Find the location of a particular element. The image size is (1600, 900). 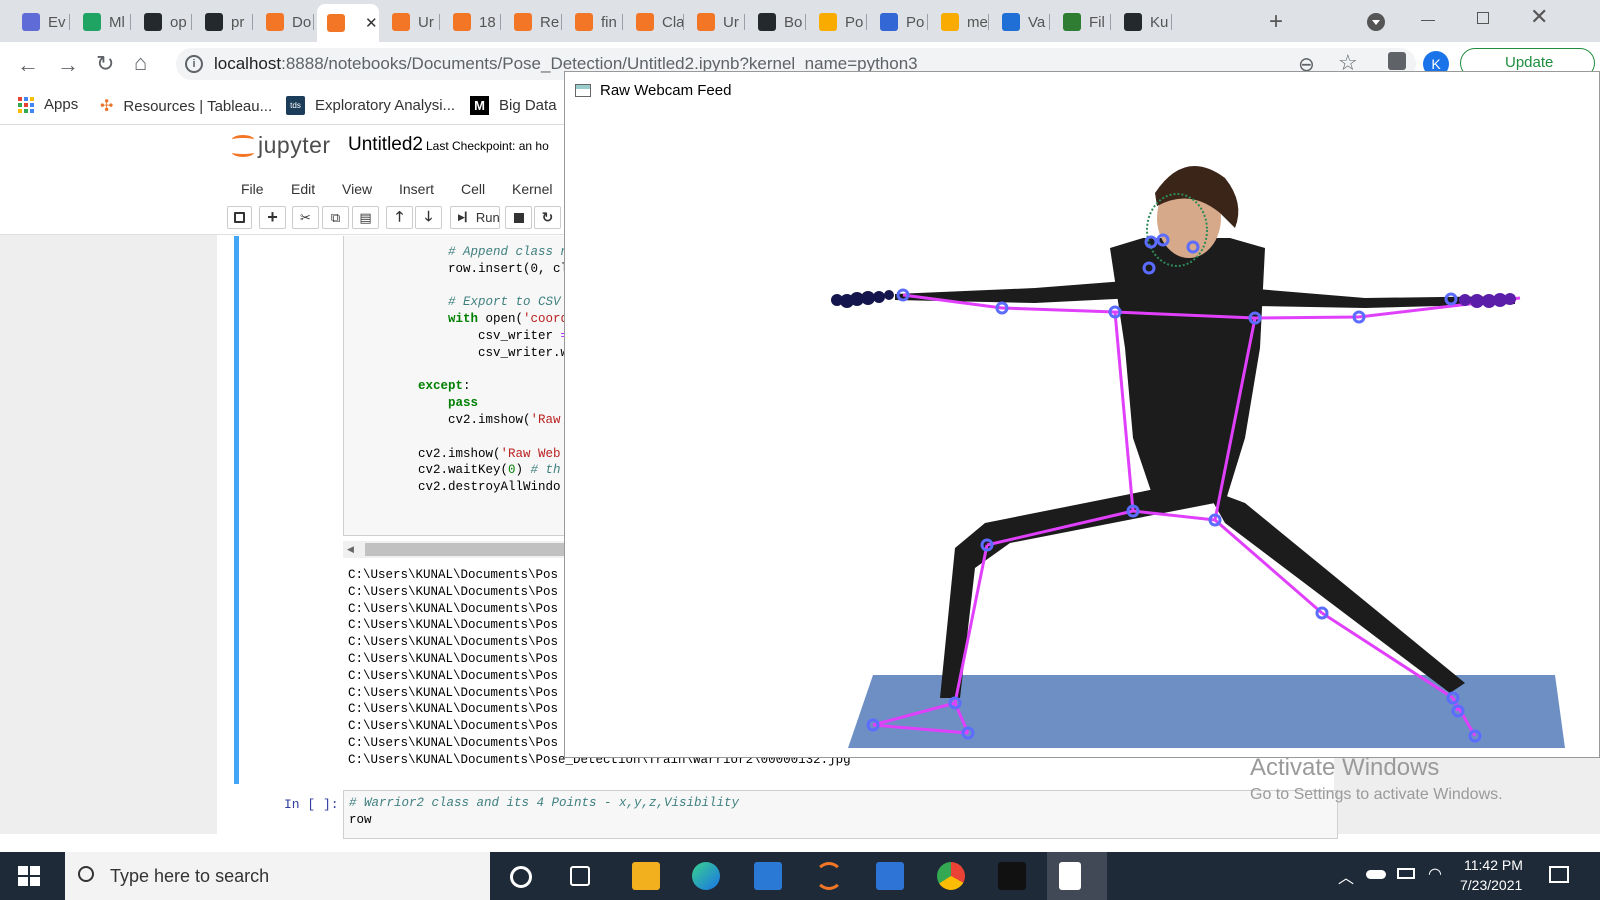

taskbar-mail-icon is located at coordinates (768, 876).